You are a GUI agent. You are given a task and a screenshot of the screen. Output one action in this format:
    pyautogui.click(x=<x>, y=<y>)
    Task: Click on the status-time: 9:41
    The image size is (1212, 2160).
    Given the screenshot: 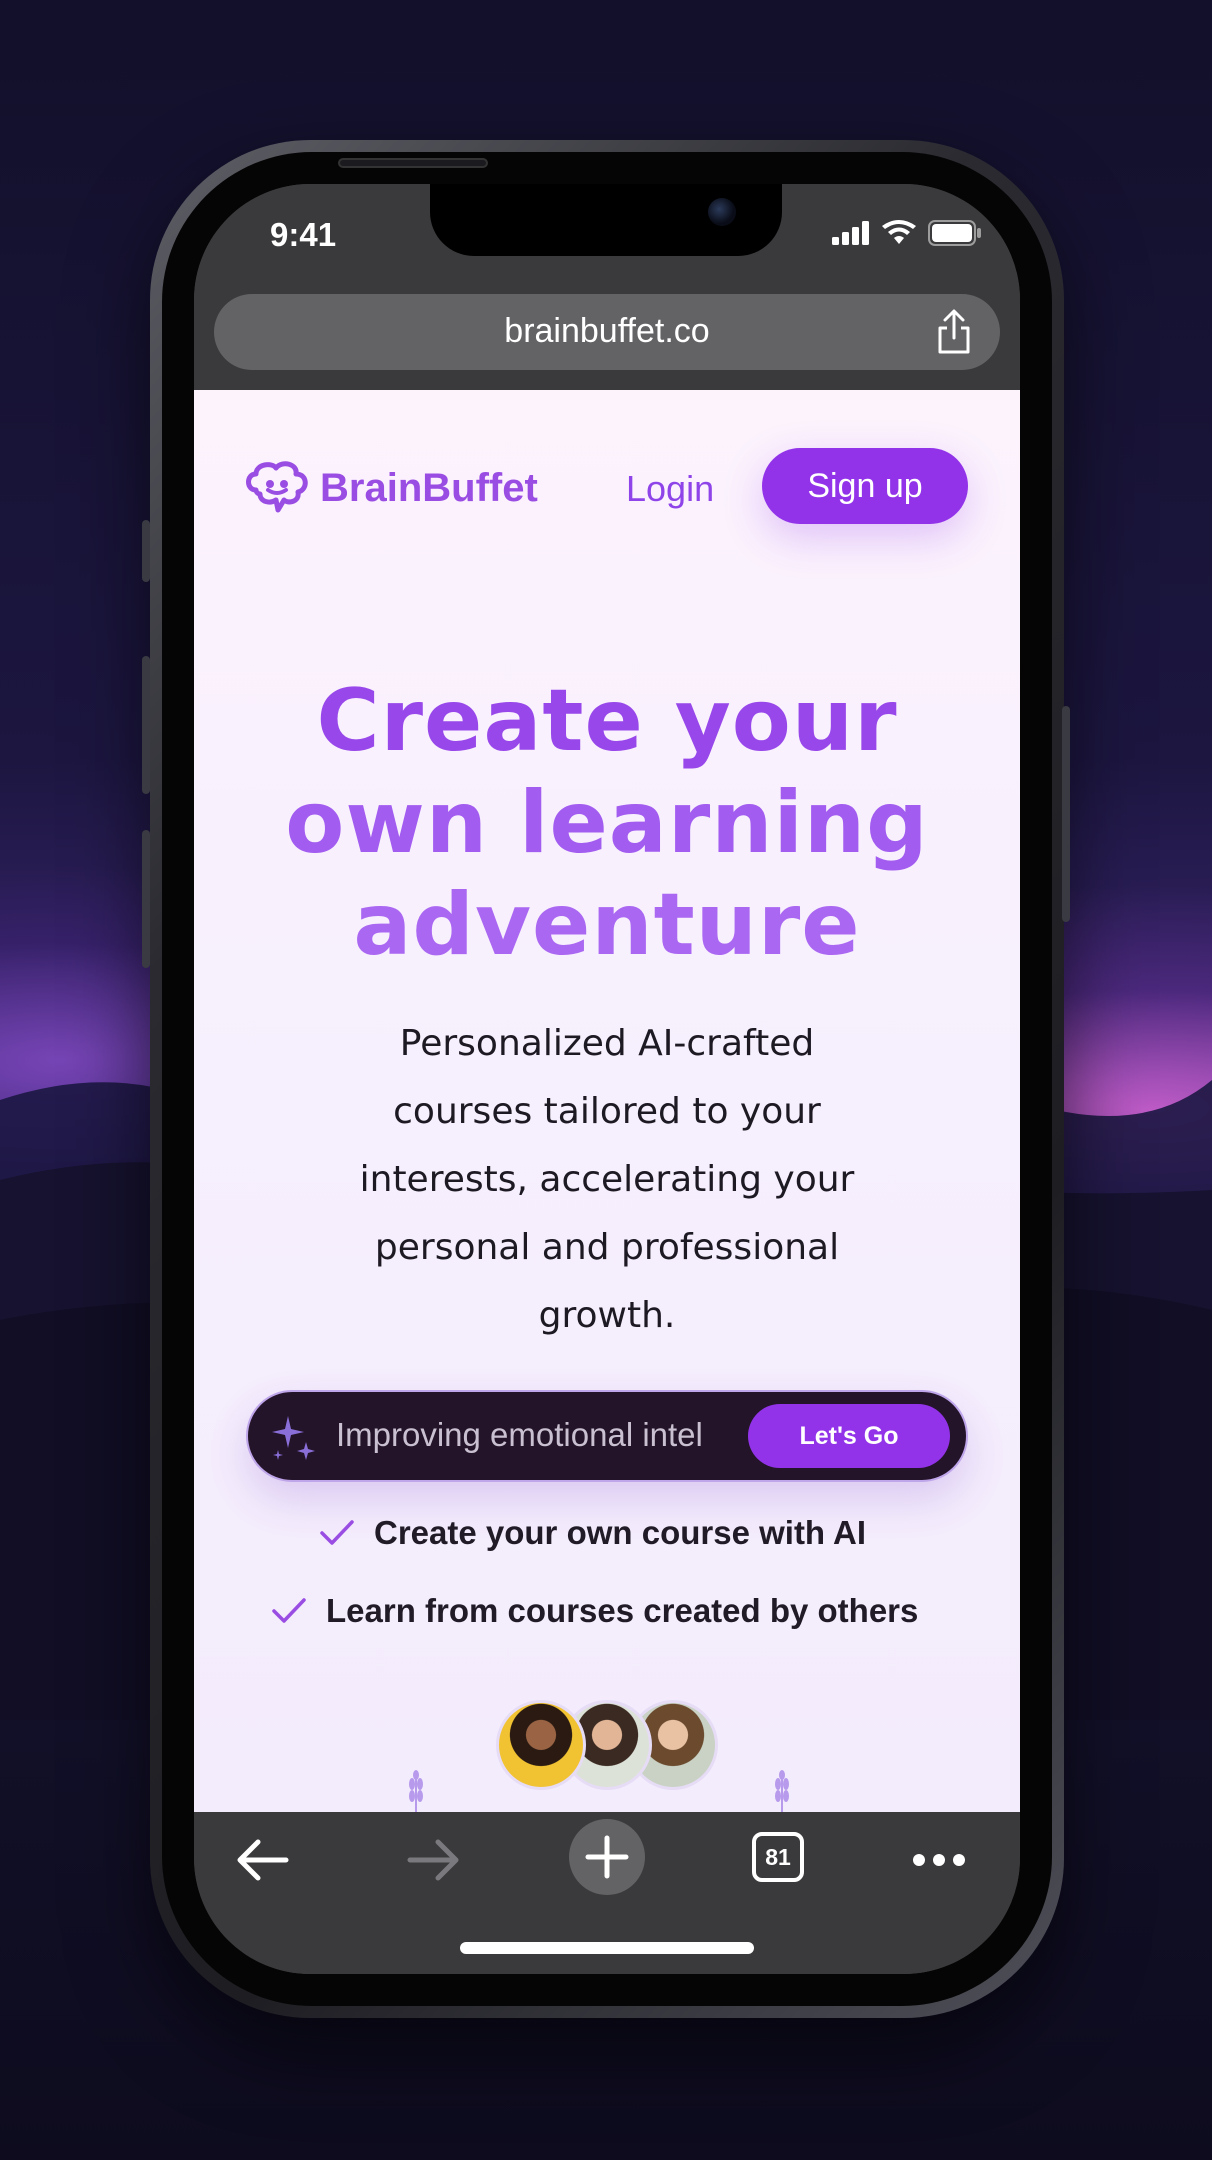 What is the action you would take?
    pyautogui.click(x=303, y=234)
    